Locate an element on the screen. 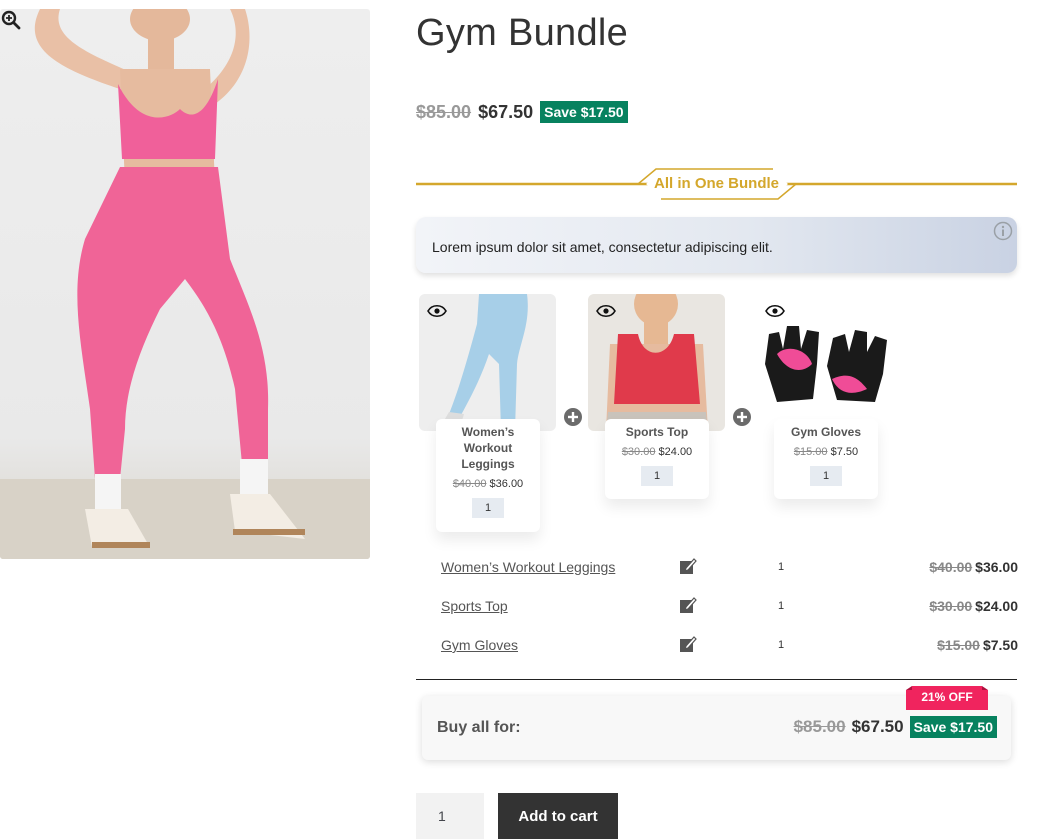 The image size is (1054, 839). add-to-cart-button: Add to cart is located at coordinates (558, 816).